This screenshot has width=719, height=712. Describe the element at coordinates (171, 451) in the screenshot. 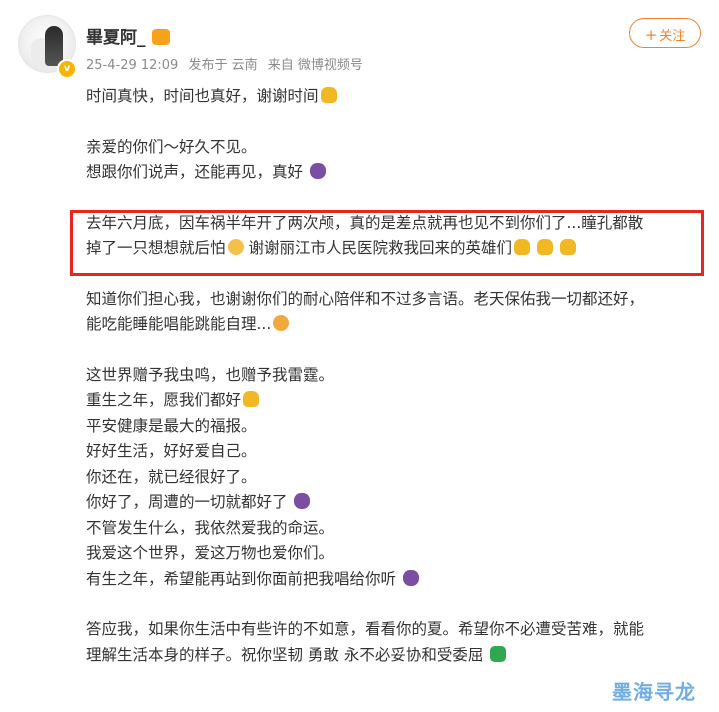

I see `text-line: 好好生活，好好爱自己。` at that location.